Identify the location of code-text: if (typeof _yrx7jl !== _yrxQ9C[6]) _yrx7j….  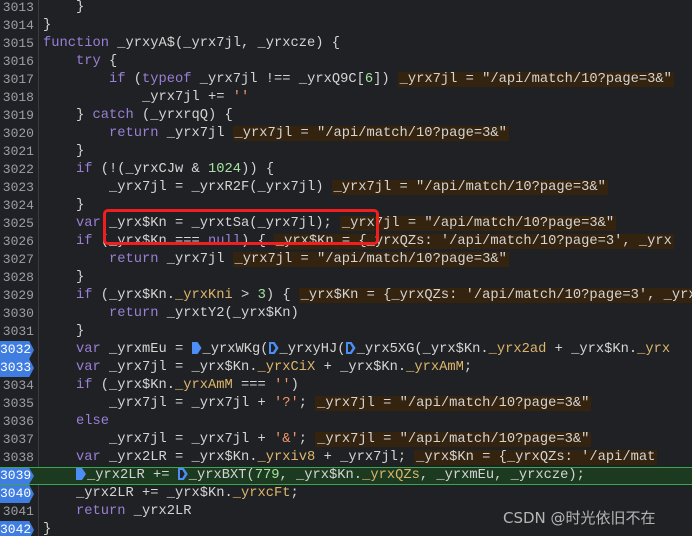
(391, 80).